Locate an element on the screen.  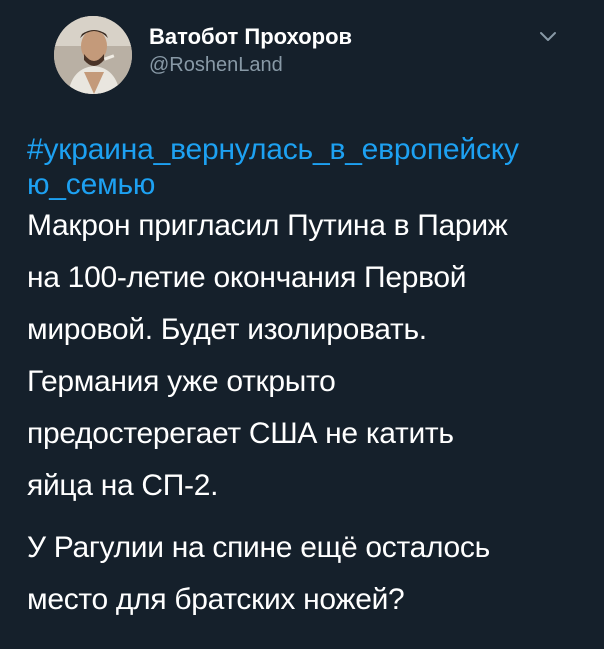
author-display-name: Ватобот Прохоров is located at coordinates (250, 37).